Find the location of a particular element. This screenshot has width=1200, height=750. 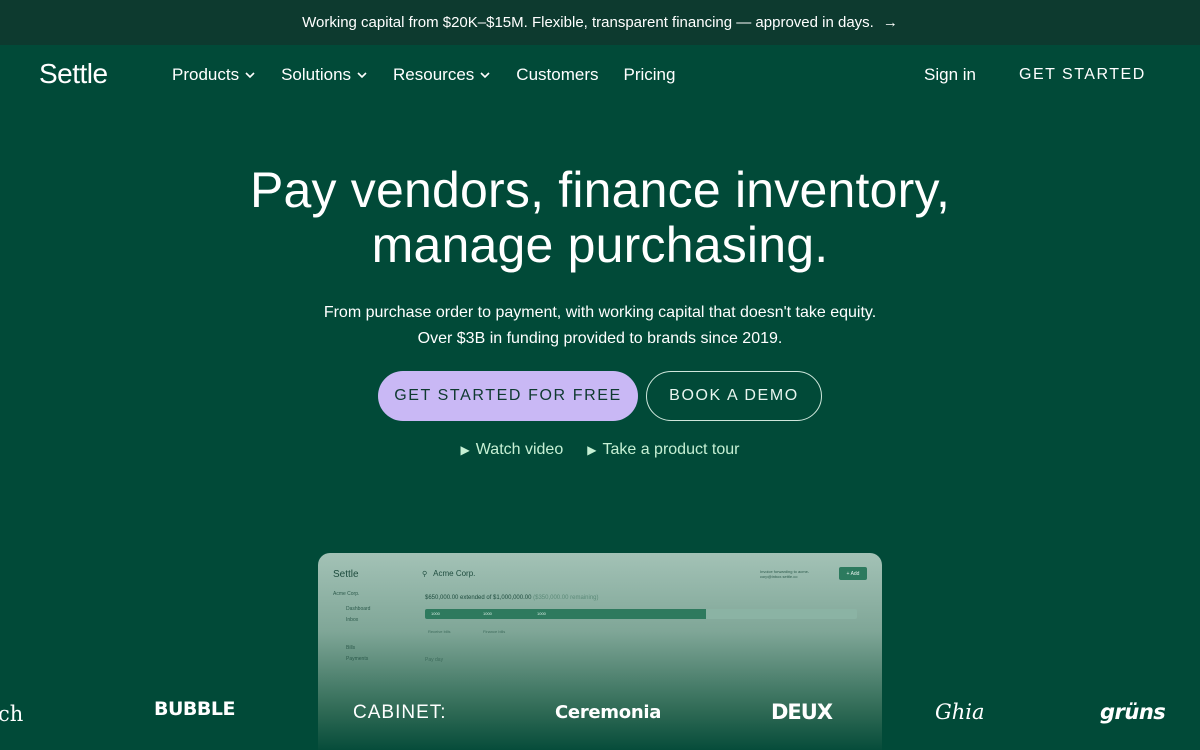

nav-item-resources: Resources is located at coordinates (442, 75).